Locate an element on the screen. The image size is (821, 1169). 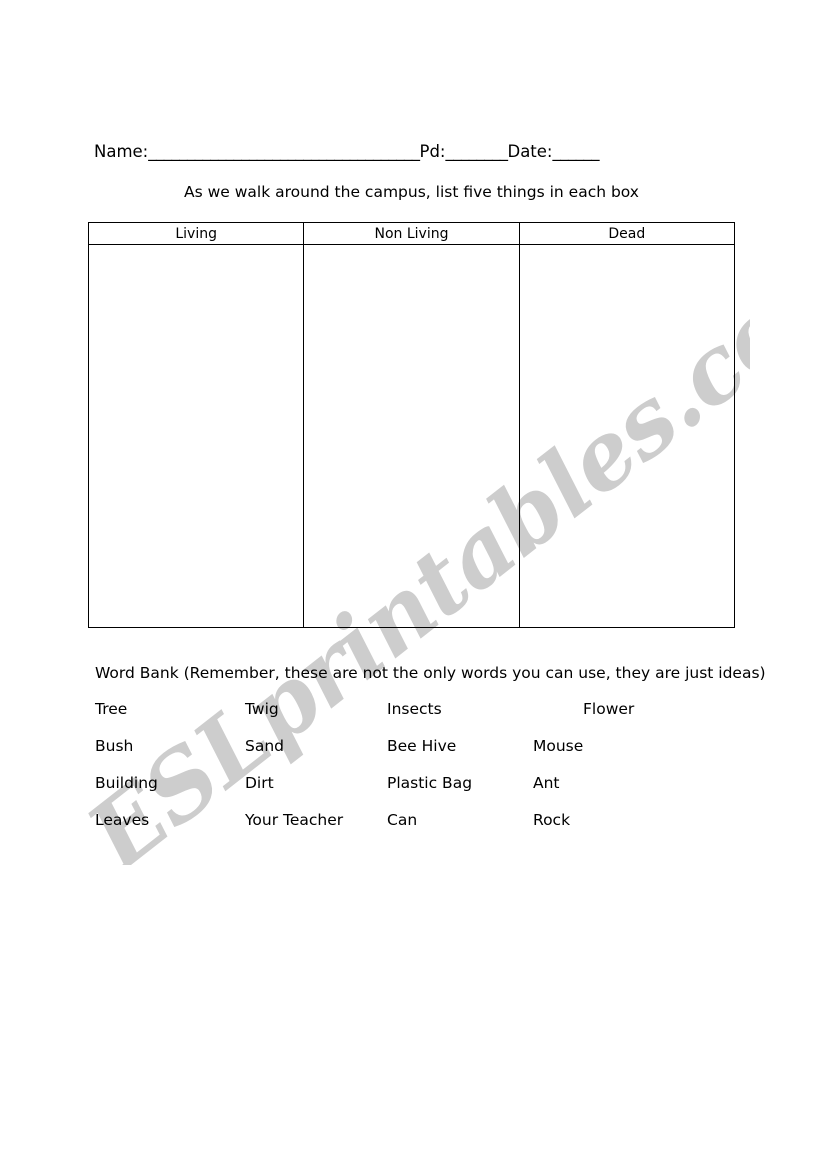
word-bank-item: Leaves is located at coordinates (122, 820).